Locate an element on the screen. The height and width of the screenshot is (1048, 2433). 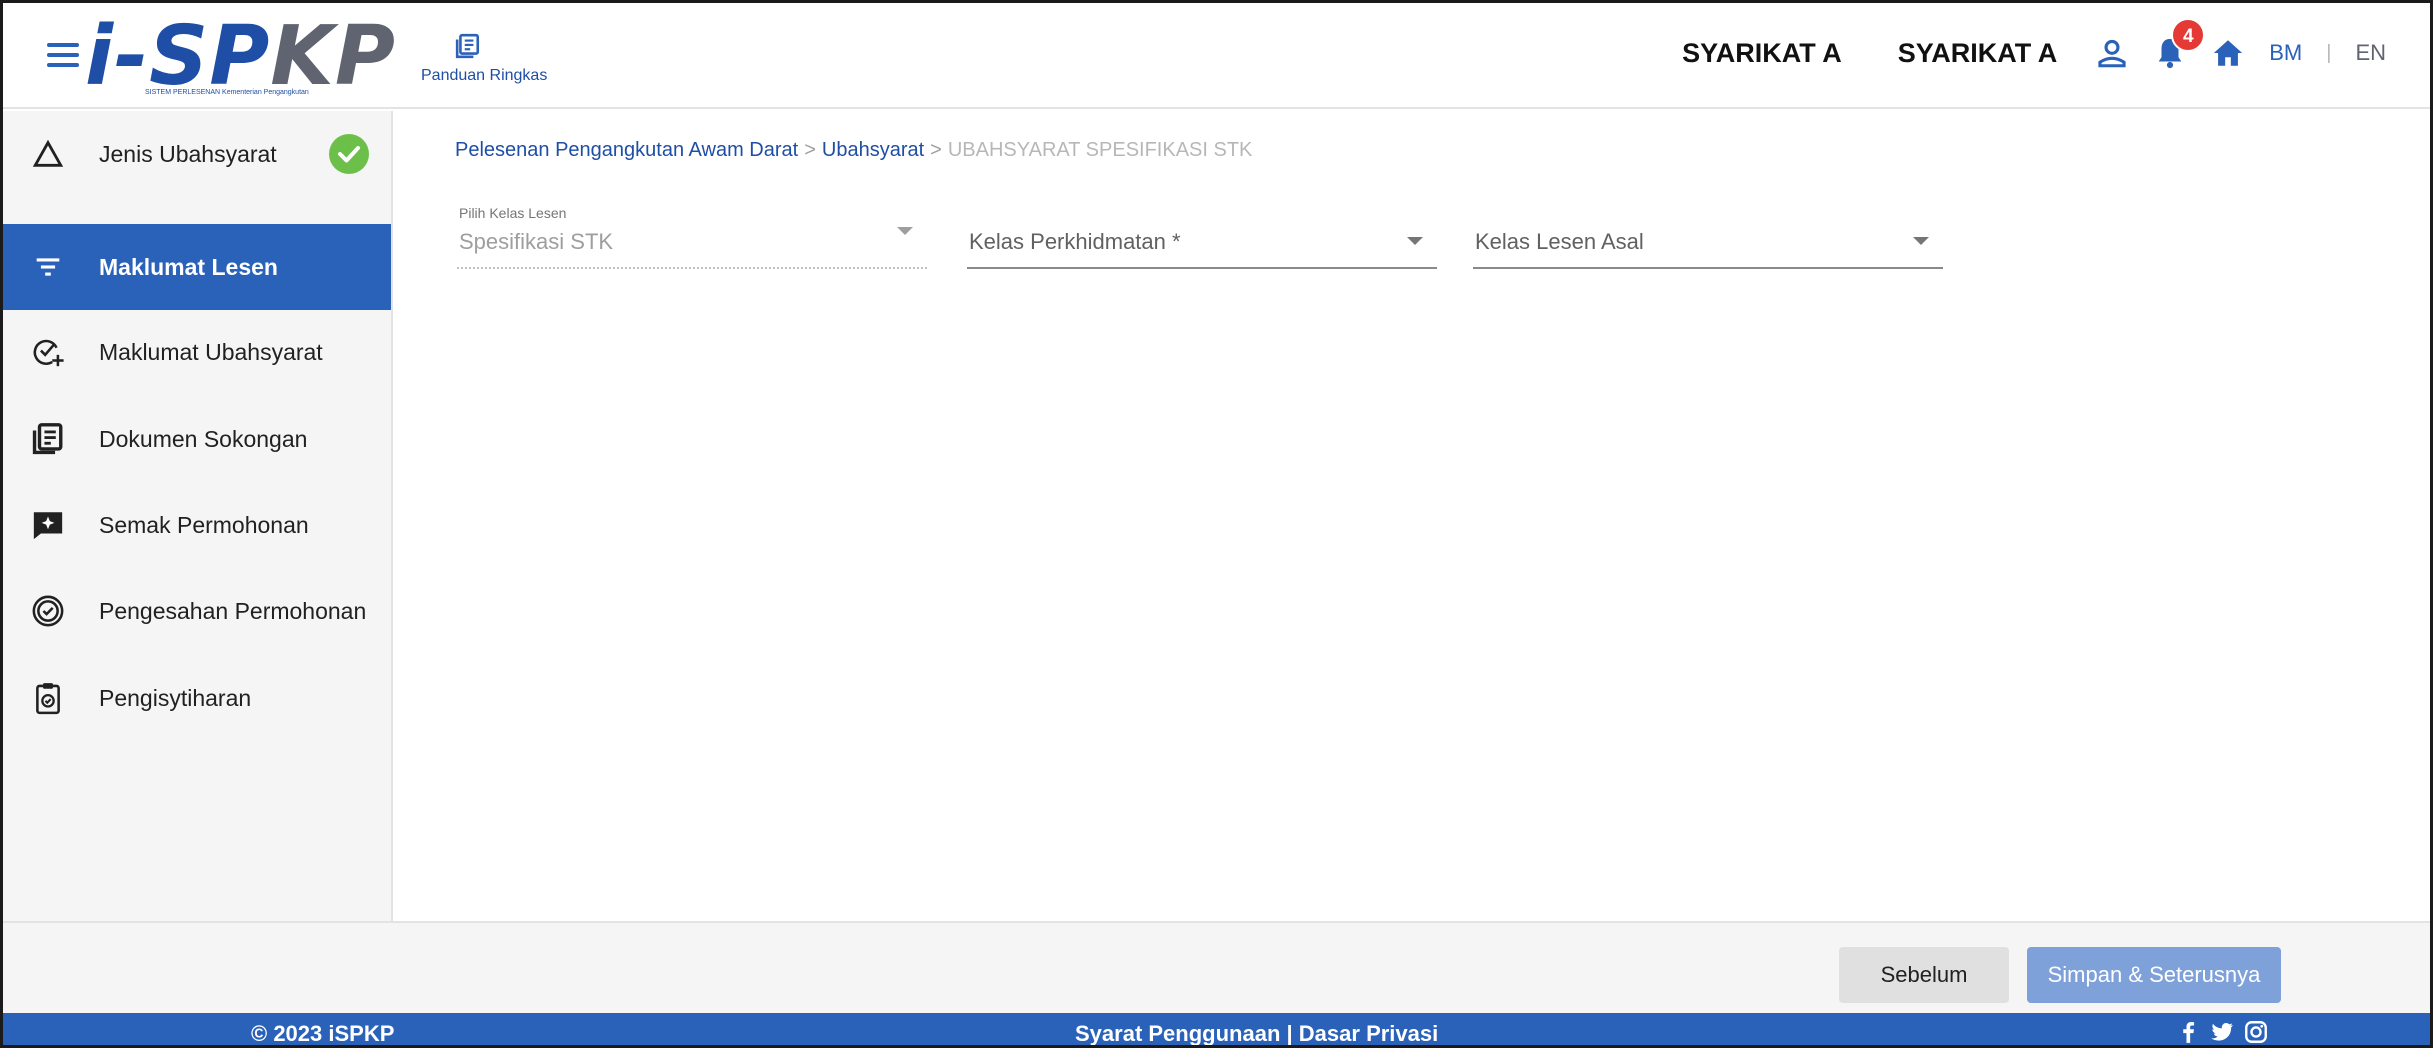
sidebar-item-label: Maklumat Ubahsyarat is located at coordinates (211, 351).